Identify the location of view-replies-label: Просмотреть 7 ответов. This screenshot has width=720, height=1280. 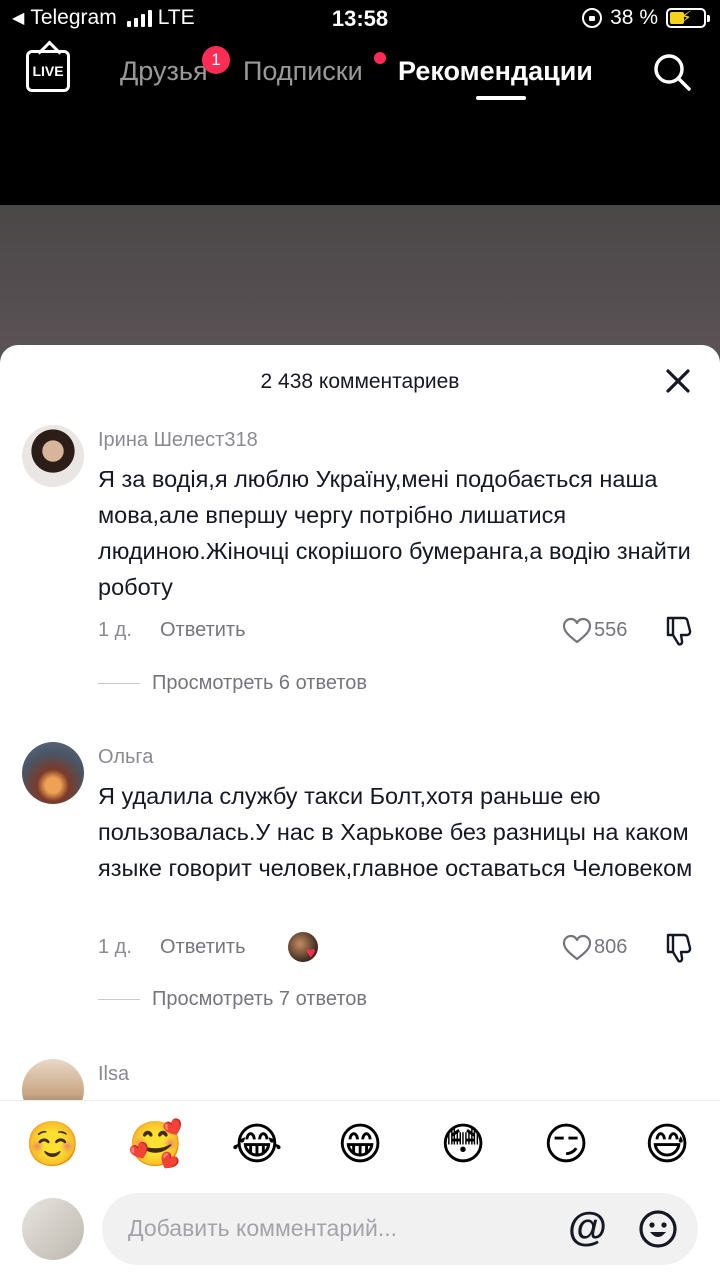
(259, 999).